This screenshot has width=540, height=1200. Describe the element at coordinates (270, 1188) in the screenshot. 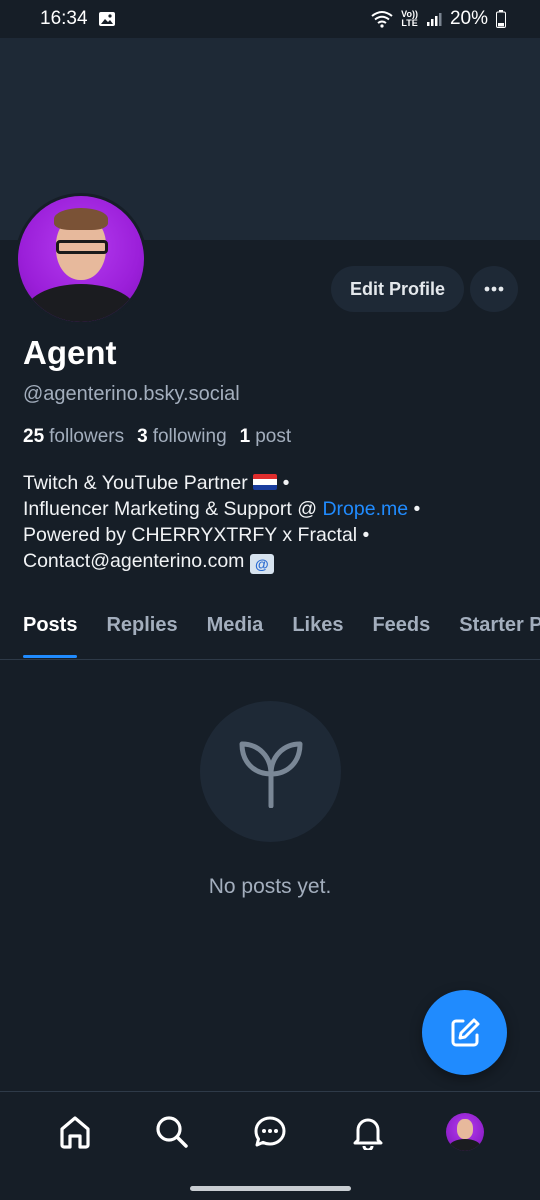

I see `home-indicator` at that location.